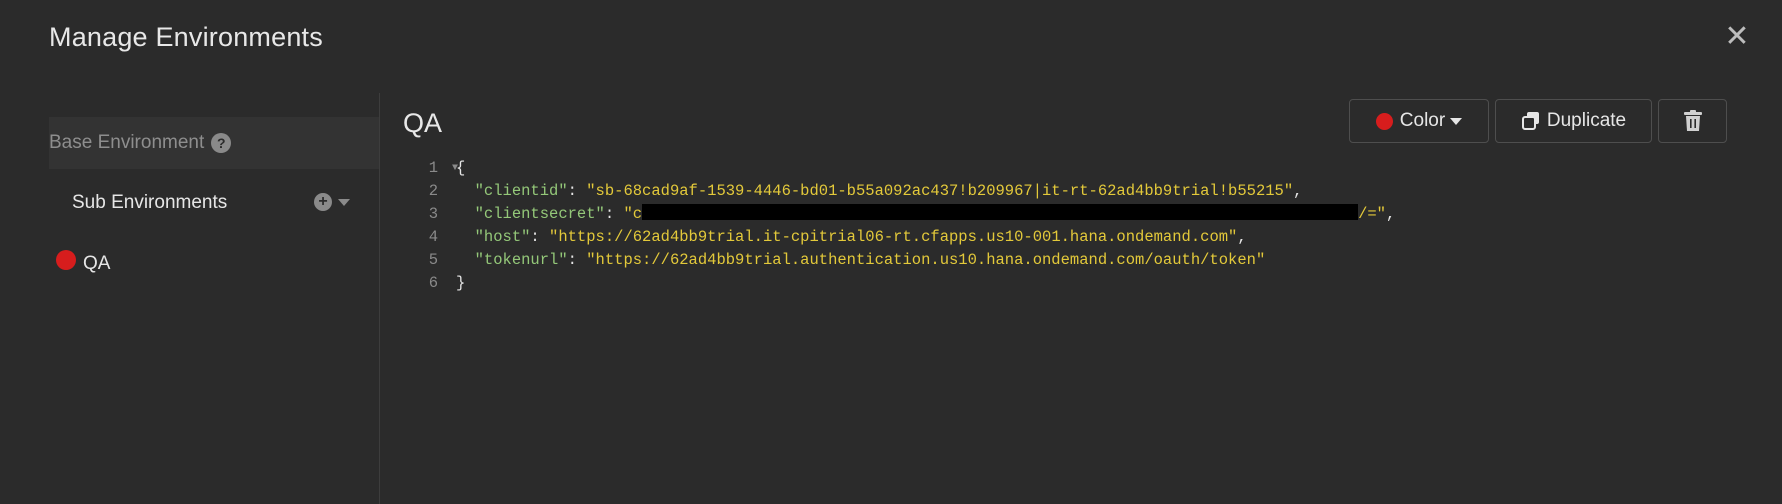  Describe the element at coordinates (1000, 212) in the screenshot. I see `redaction-bar` at that location.